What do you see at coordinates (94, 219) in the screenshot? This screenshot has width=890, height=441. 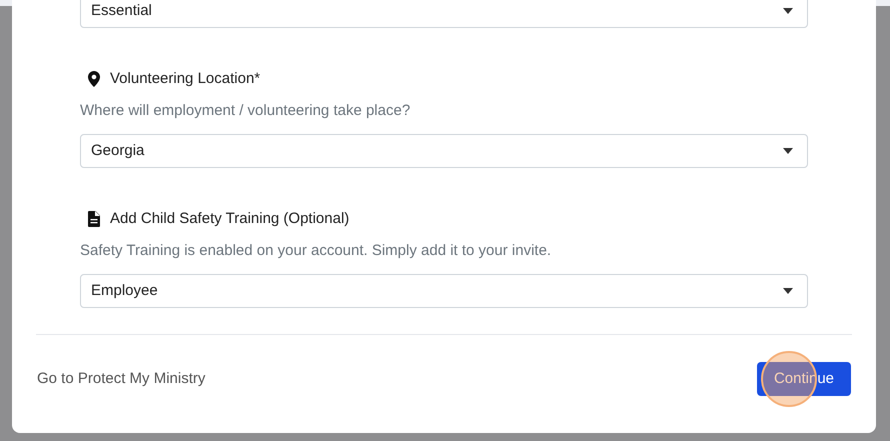 I see `document-icon` at bounding box center [94, 219].